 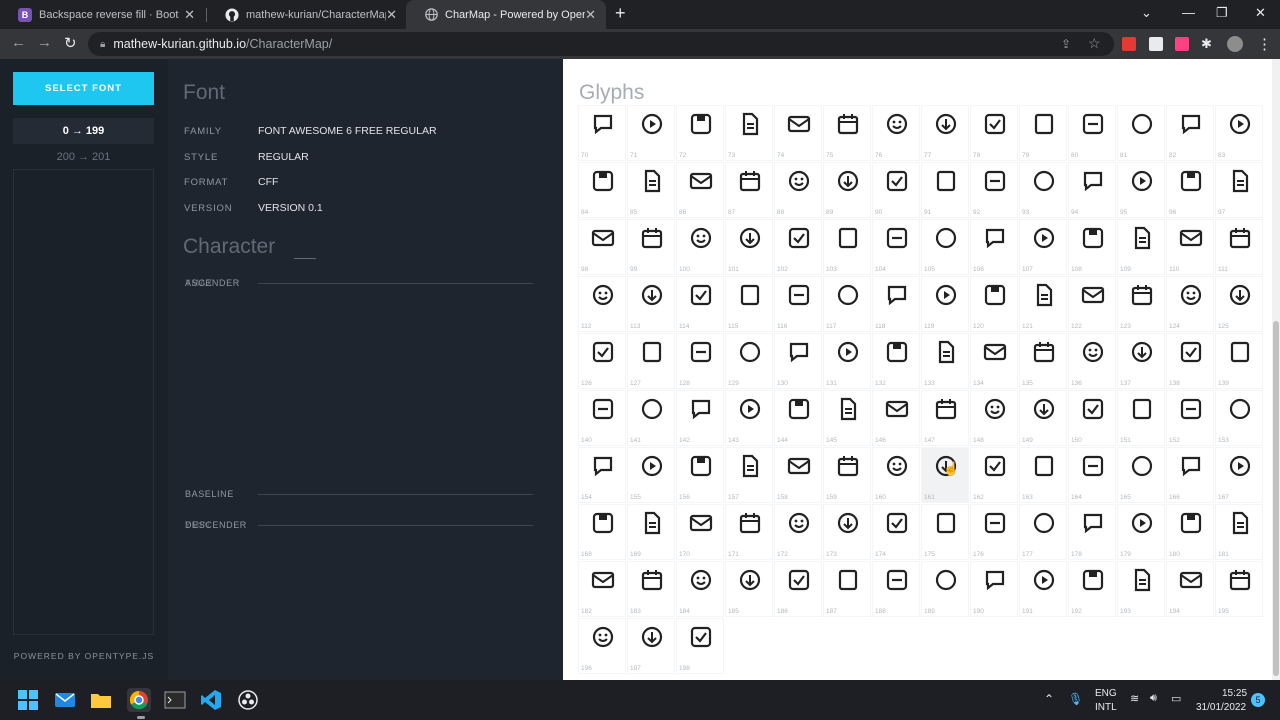 I want to click on glyph-cell: 80, so click(x=1092, y=133).